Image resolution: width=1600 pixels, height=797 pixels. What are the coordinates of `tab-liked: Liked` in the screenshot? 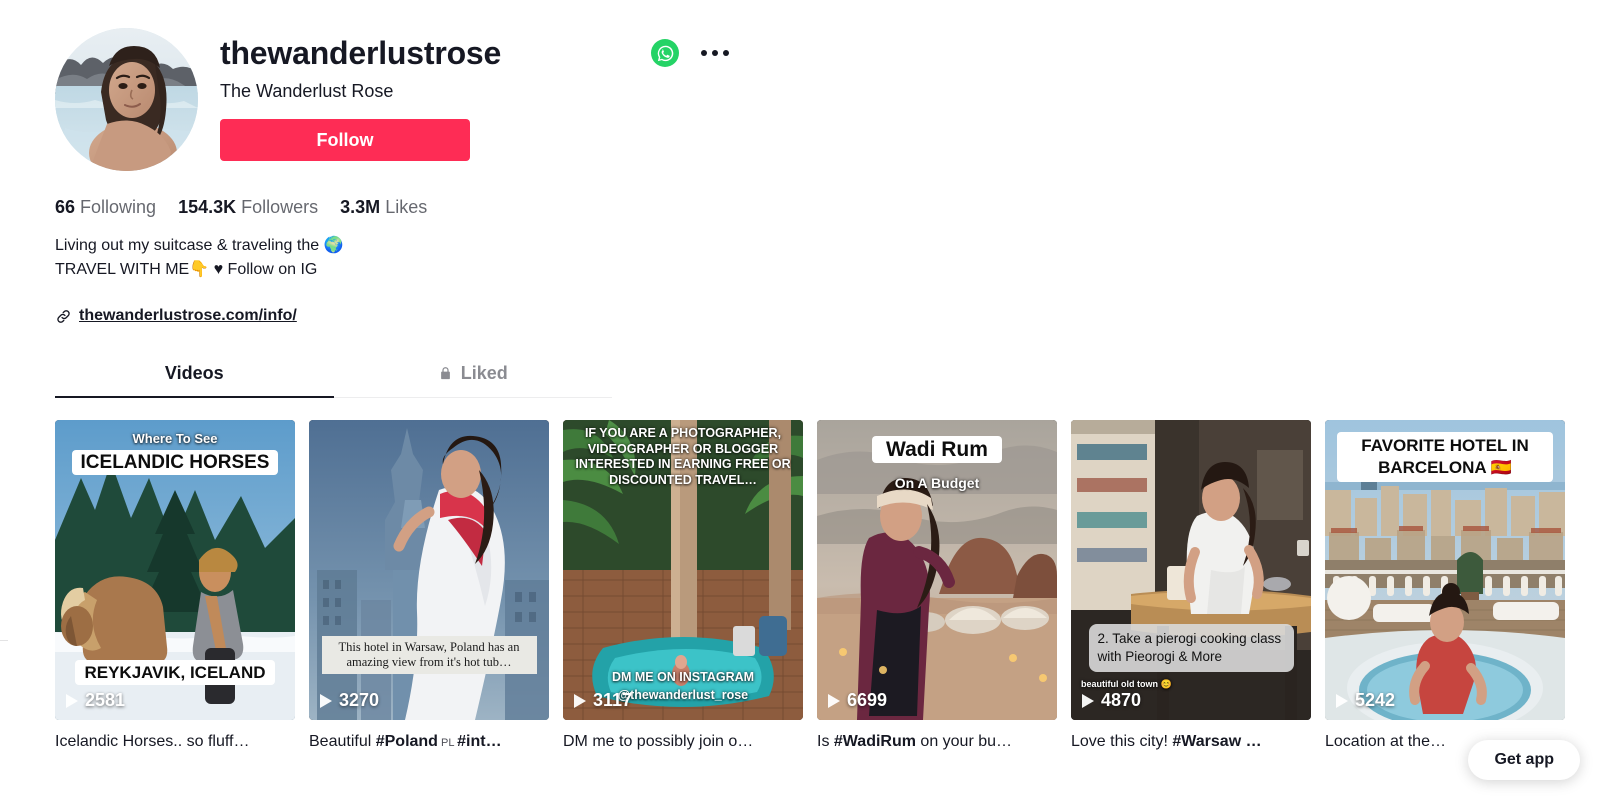 It's located at (473, 380).